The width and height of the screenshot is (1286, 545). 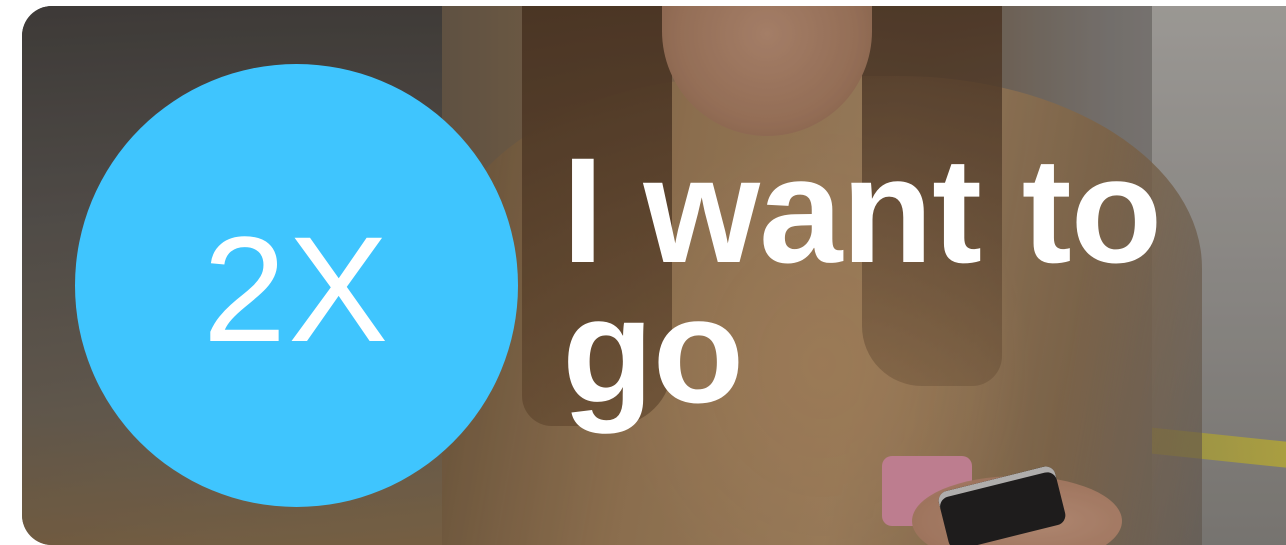 What do you see at coordinates (296, 289) in the screenshot?
I see `badge-label: 2X` at bounding box center [296, 289].